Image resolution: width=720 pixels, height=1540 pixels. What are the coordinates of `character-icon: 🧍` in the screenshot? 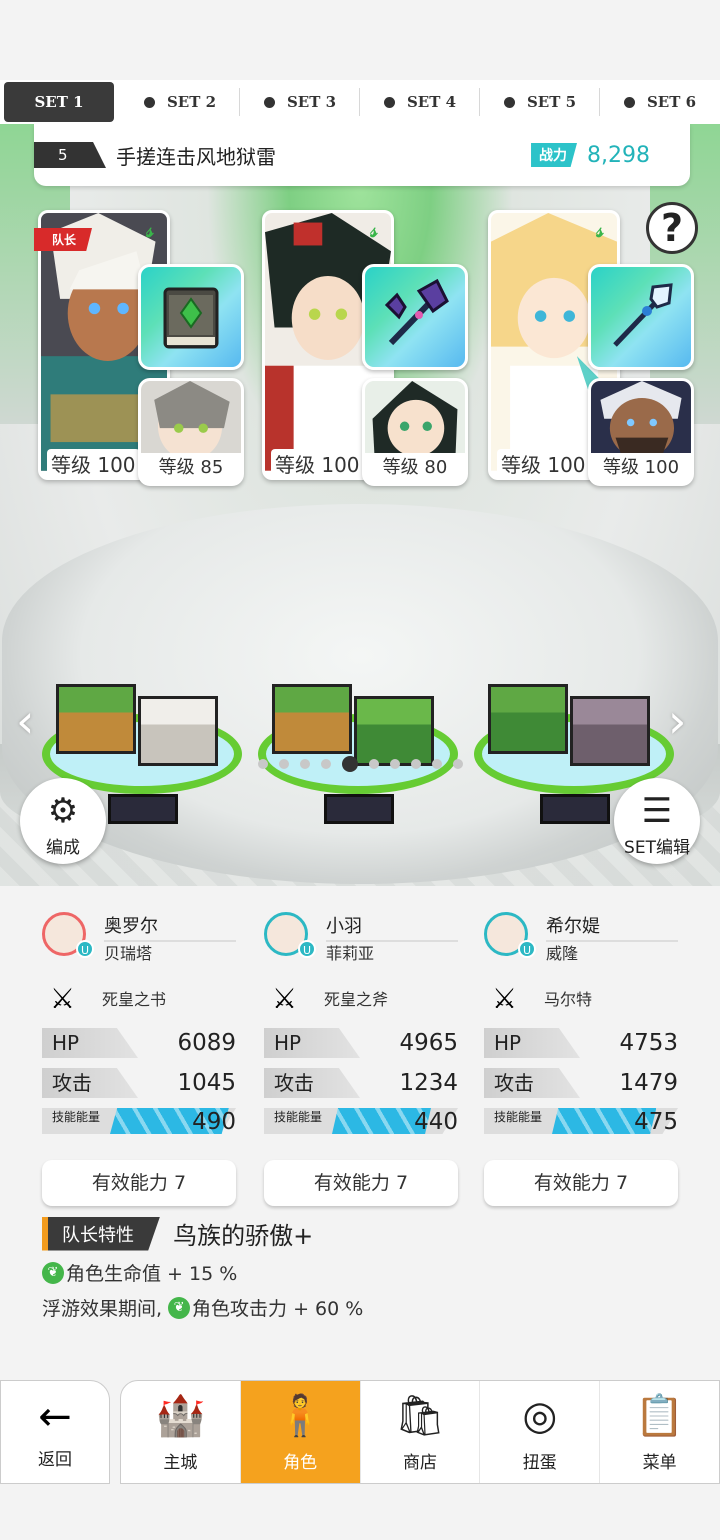 It's located at (300, 1416).